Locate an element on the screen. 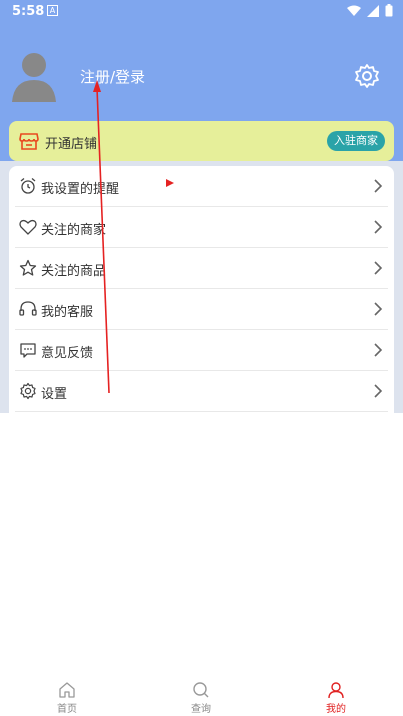  menu-item-label: 设置 is located at coordinates (54, 394).